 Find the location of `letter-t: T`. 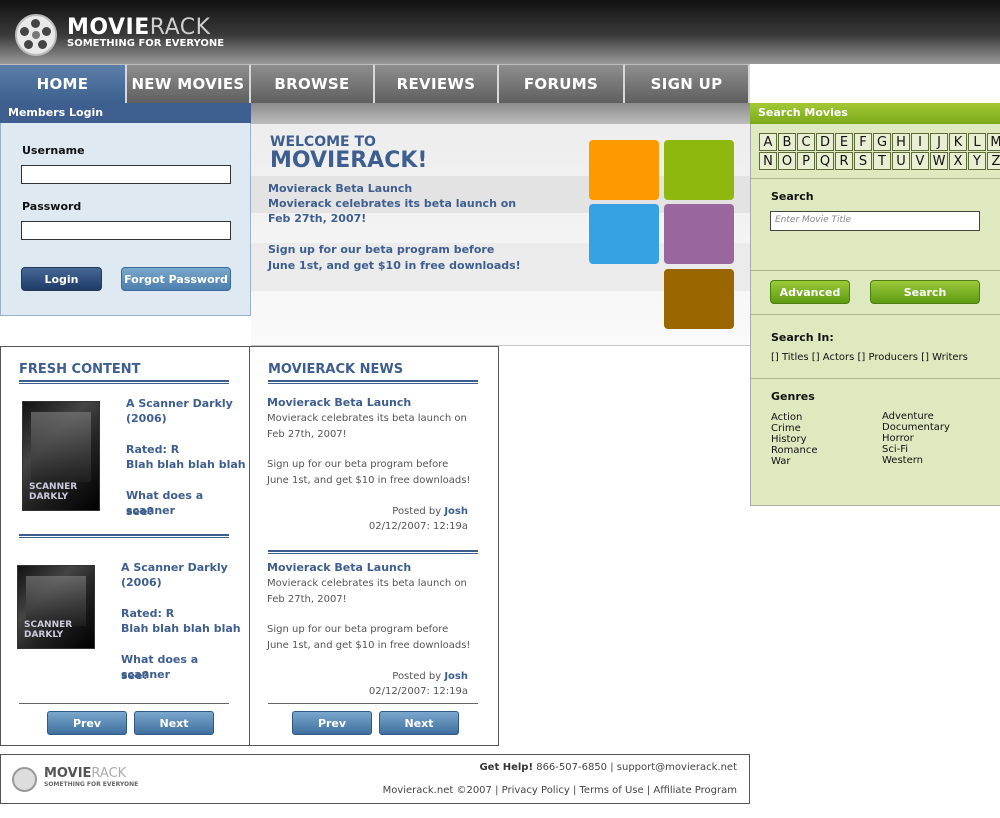

letter-t: T is located at coordinates (882, 161).